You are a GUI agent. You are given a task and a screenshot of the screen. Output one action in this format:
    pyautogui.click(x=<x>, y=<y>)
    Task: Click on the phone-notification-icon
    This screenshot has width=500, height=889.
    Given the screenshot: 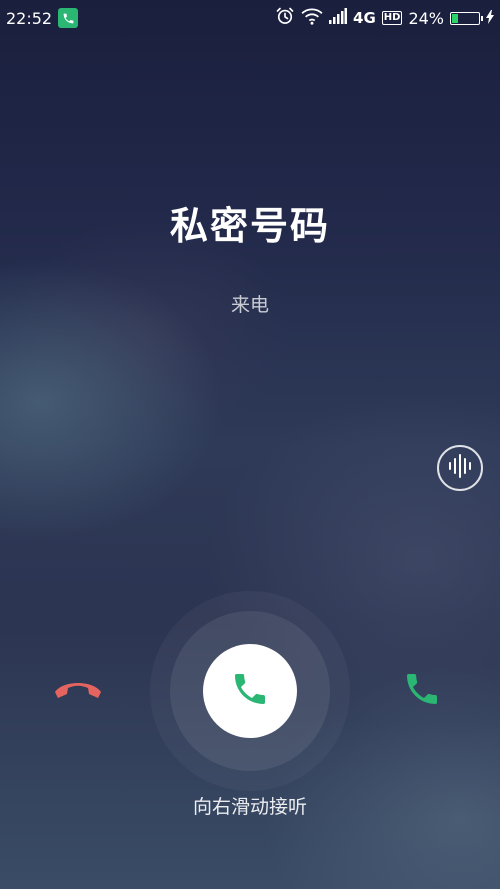 What is the action you would take?
    pyautogui.click(x=68, y=18)
    